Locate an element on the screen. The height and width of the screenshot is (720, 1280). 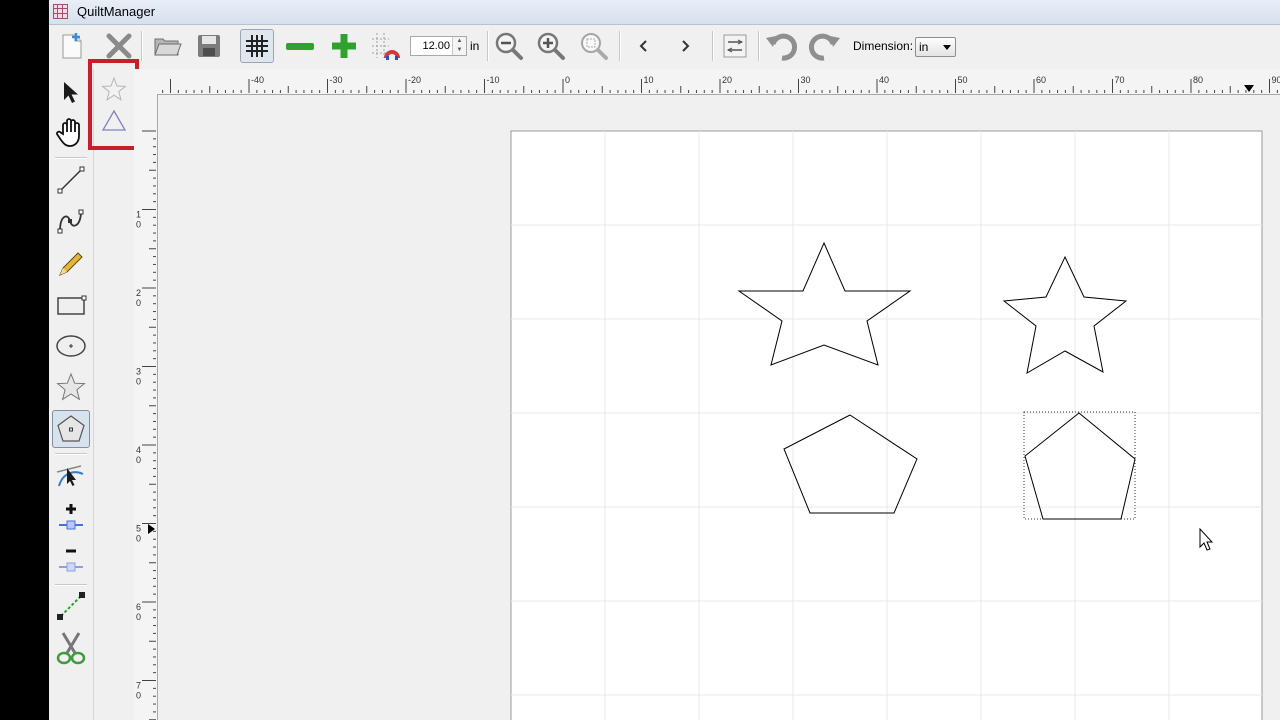
polygon-tool is located at coordinates (71, 429).